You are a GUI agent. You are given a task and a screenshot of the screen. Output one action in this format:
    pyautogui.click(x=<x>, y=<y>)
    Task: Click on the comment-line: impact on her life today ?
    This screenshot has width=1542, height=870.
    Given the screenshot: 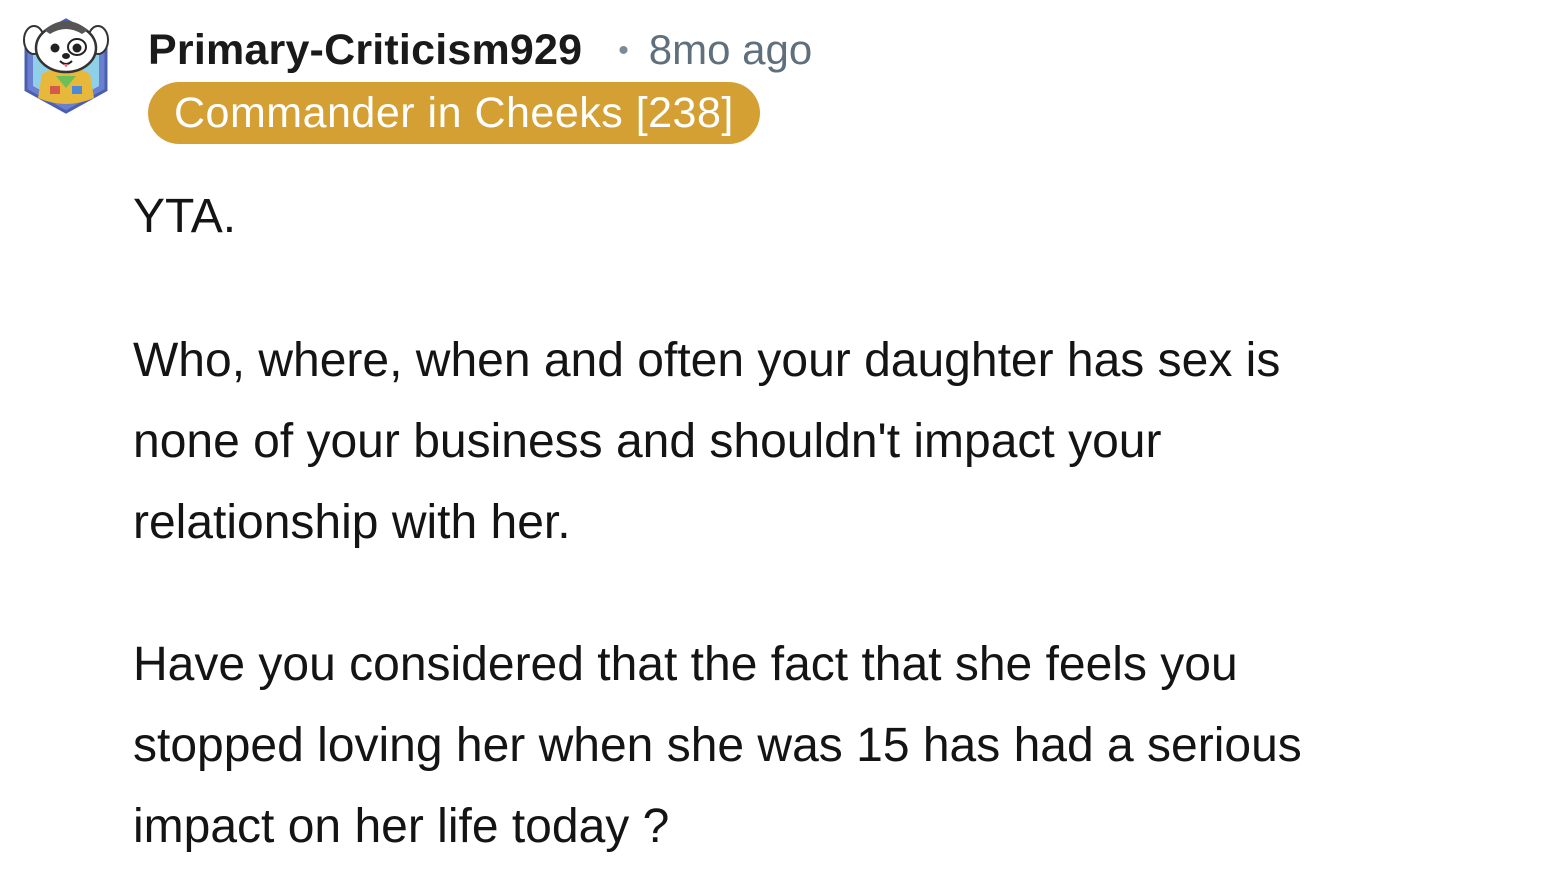 What is the action you would take?
    pyautogui.click(x=401, y=826)
    